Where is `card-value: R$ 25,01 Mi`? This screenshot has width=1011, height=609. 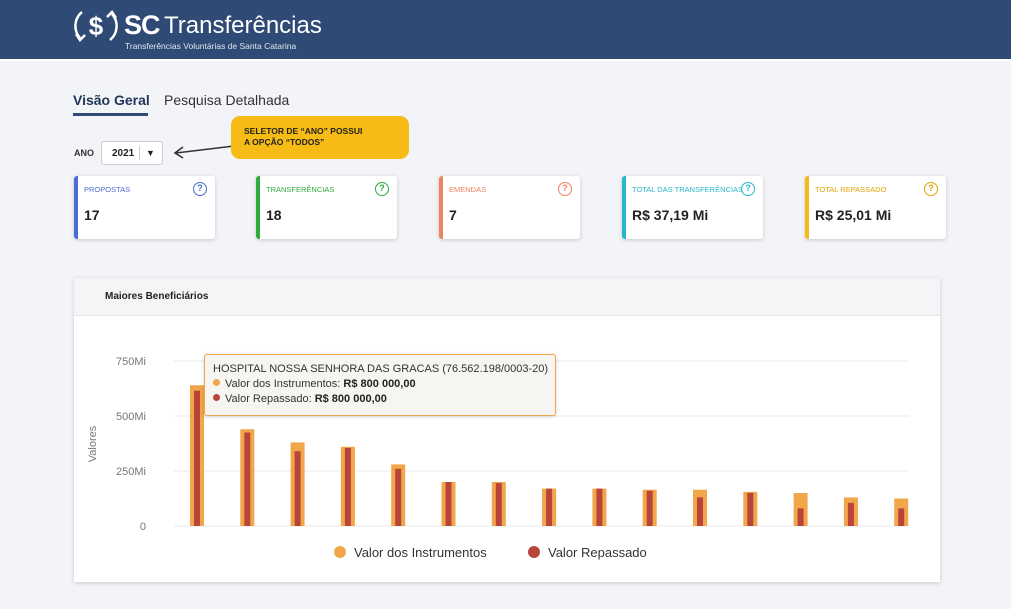
card-value: R$ 25,01 Mi is located at coordinates (853, 215).